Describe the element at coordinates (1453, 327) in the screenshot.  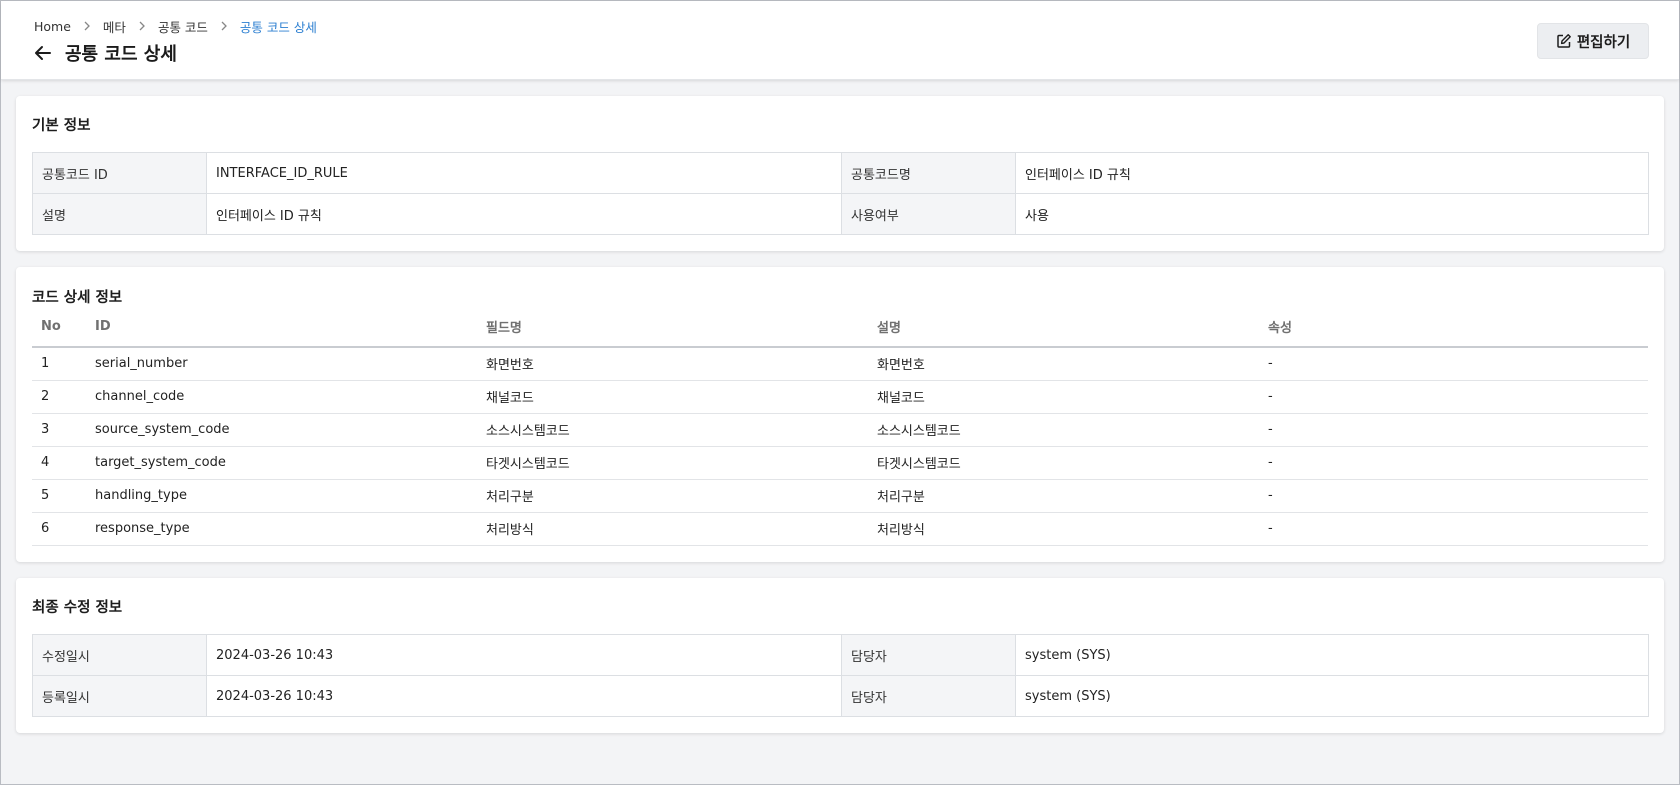
I see `column-header: 속성` at that location.